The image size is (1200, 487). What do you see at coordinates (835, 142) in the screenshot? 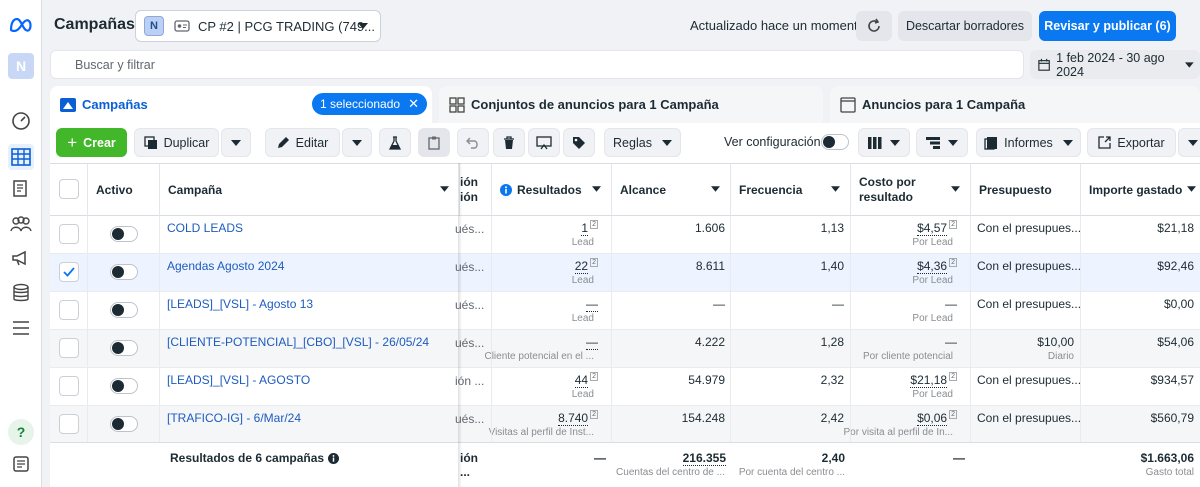
I see `view-config-toggle` at bounding box center [835, 142].